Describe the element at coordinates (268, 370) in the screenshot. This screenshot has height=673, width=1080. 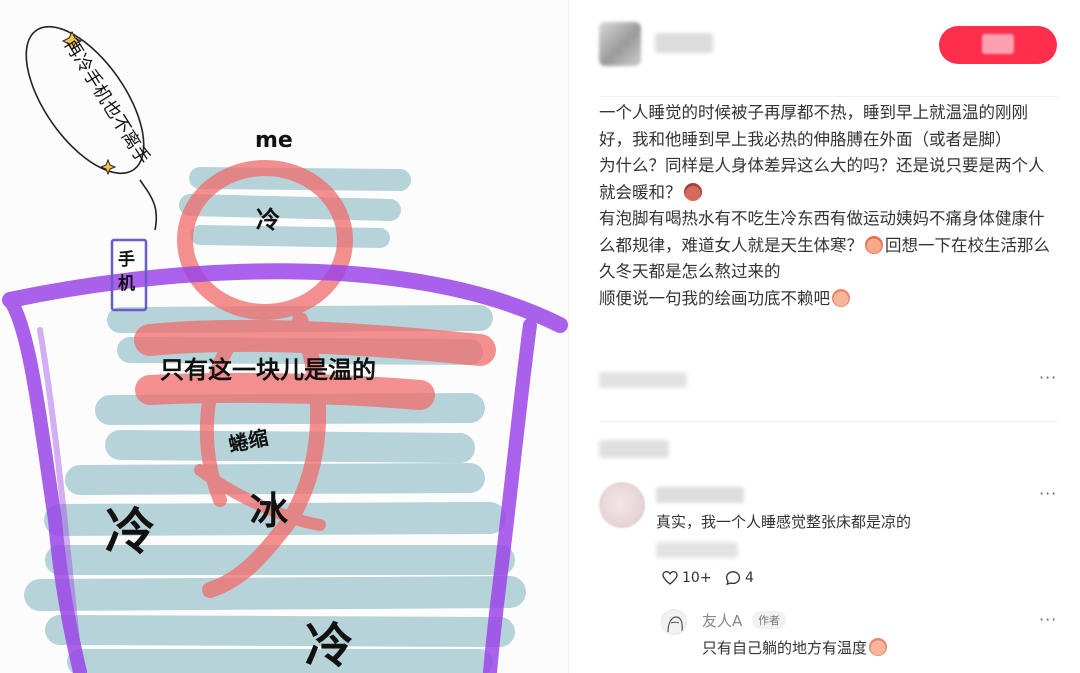
I see `warm-spot-label: 只有这一块儿是温的` at that location.